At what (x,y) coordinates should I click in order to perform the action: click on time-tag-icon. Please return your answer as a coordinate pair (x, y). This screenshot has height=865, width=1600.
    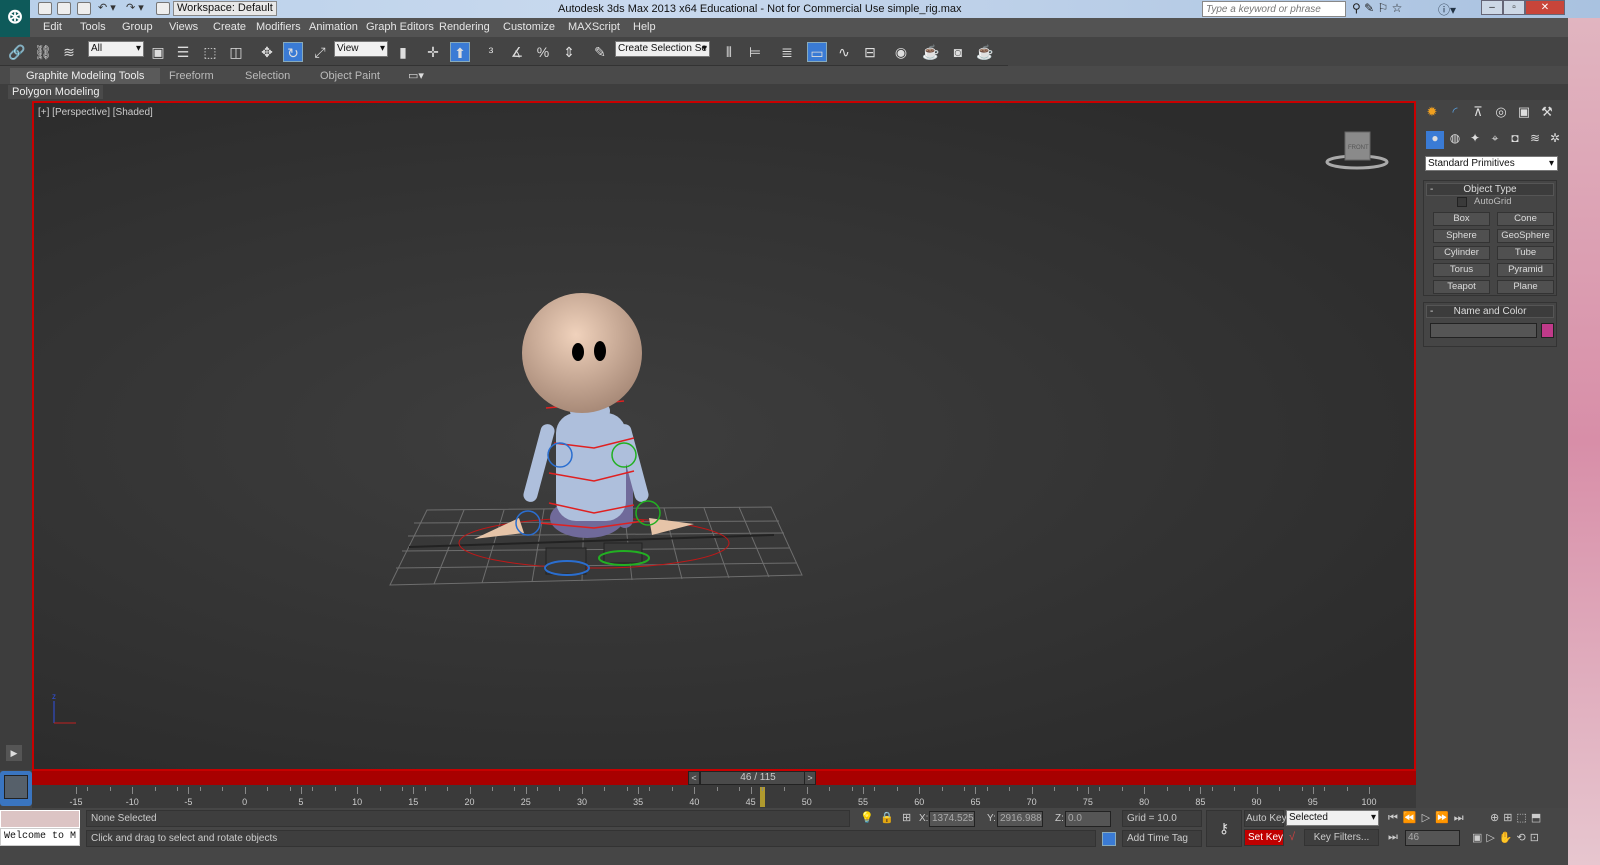
    Looking at the image, I should click on (1109, 839).